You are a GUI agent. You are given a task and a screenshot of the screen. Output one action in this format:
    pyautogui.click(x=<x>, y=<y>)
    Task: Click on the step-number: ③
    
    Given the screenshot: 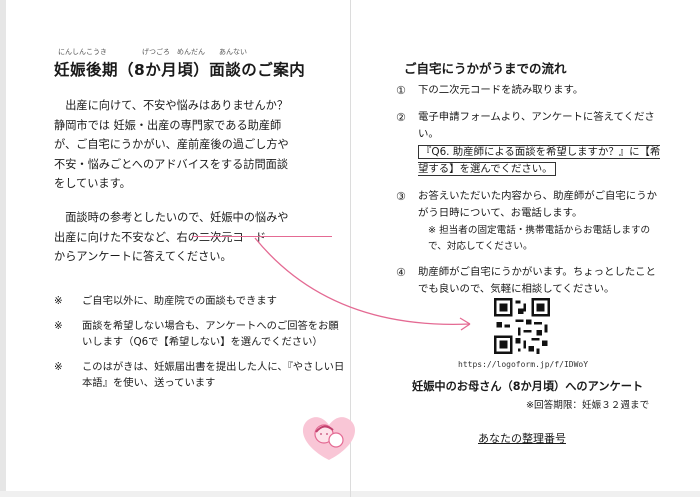 What is the action you would take?
    pyautogui.click(x=401, y=196)
    